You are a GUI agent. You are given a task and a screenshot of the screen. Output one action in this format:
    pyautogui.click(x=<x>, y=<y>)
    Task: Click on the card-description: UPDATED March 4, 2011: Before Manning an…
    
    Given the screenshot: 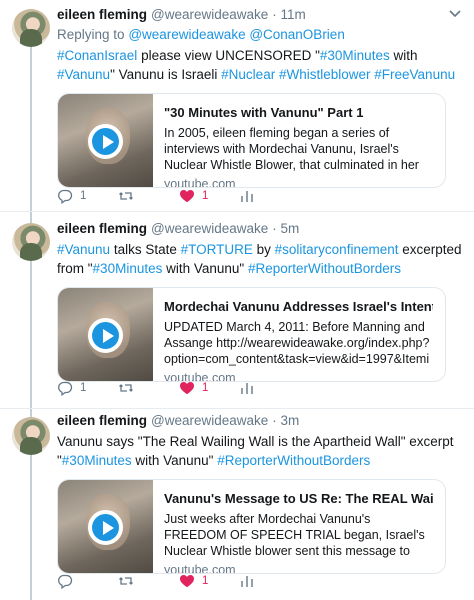 What is the action you would take?
    pyautogui.click(x=297, y=343)
    